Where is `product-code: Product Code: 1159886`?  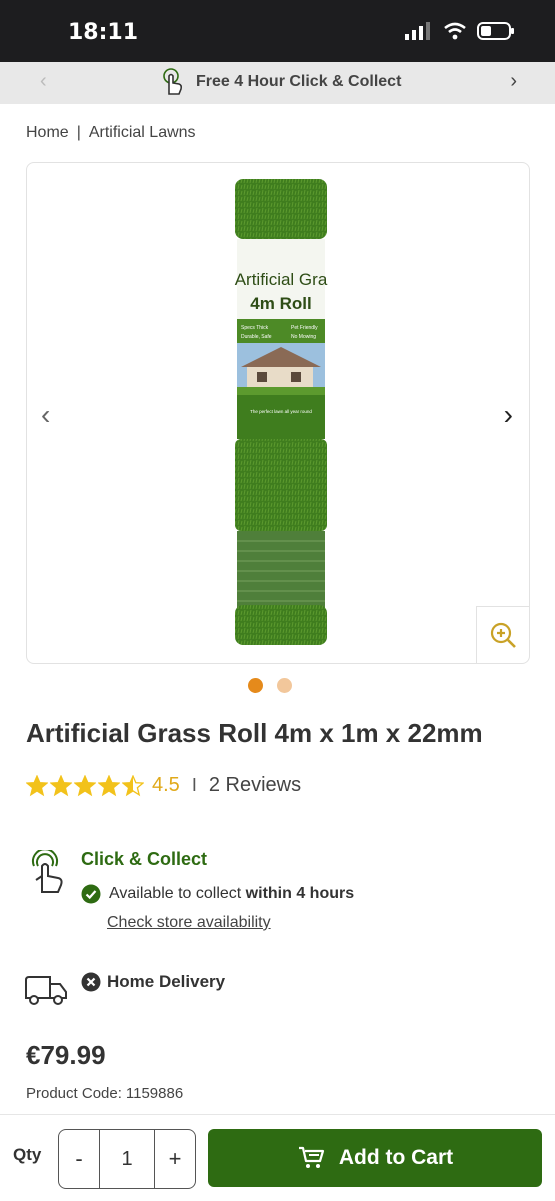
product-code: Product Code: 1159886 is located at coordinates (104, 1093).